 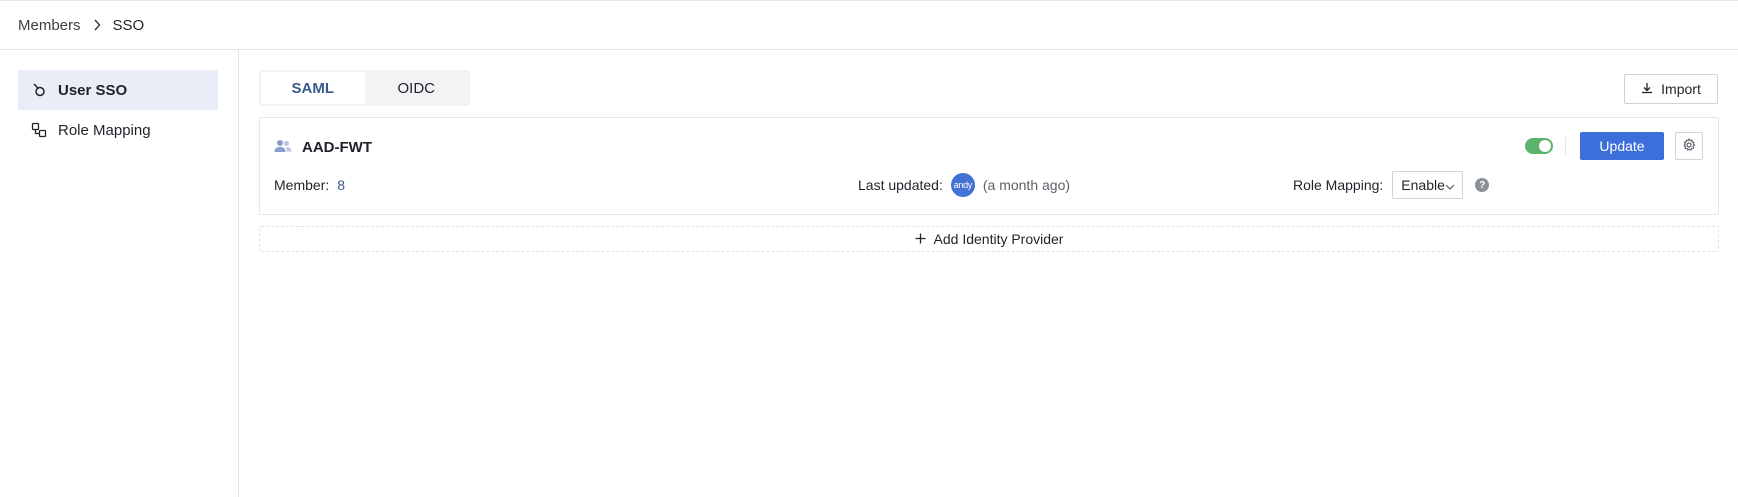 I want to click on help-icon: ?, so click(x=1482, y=185).